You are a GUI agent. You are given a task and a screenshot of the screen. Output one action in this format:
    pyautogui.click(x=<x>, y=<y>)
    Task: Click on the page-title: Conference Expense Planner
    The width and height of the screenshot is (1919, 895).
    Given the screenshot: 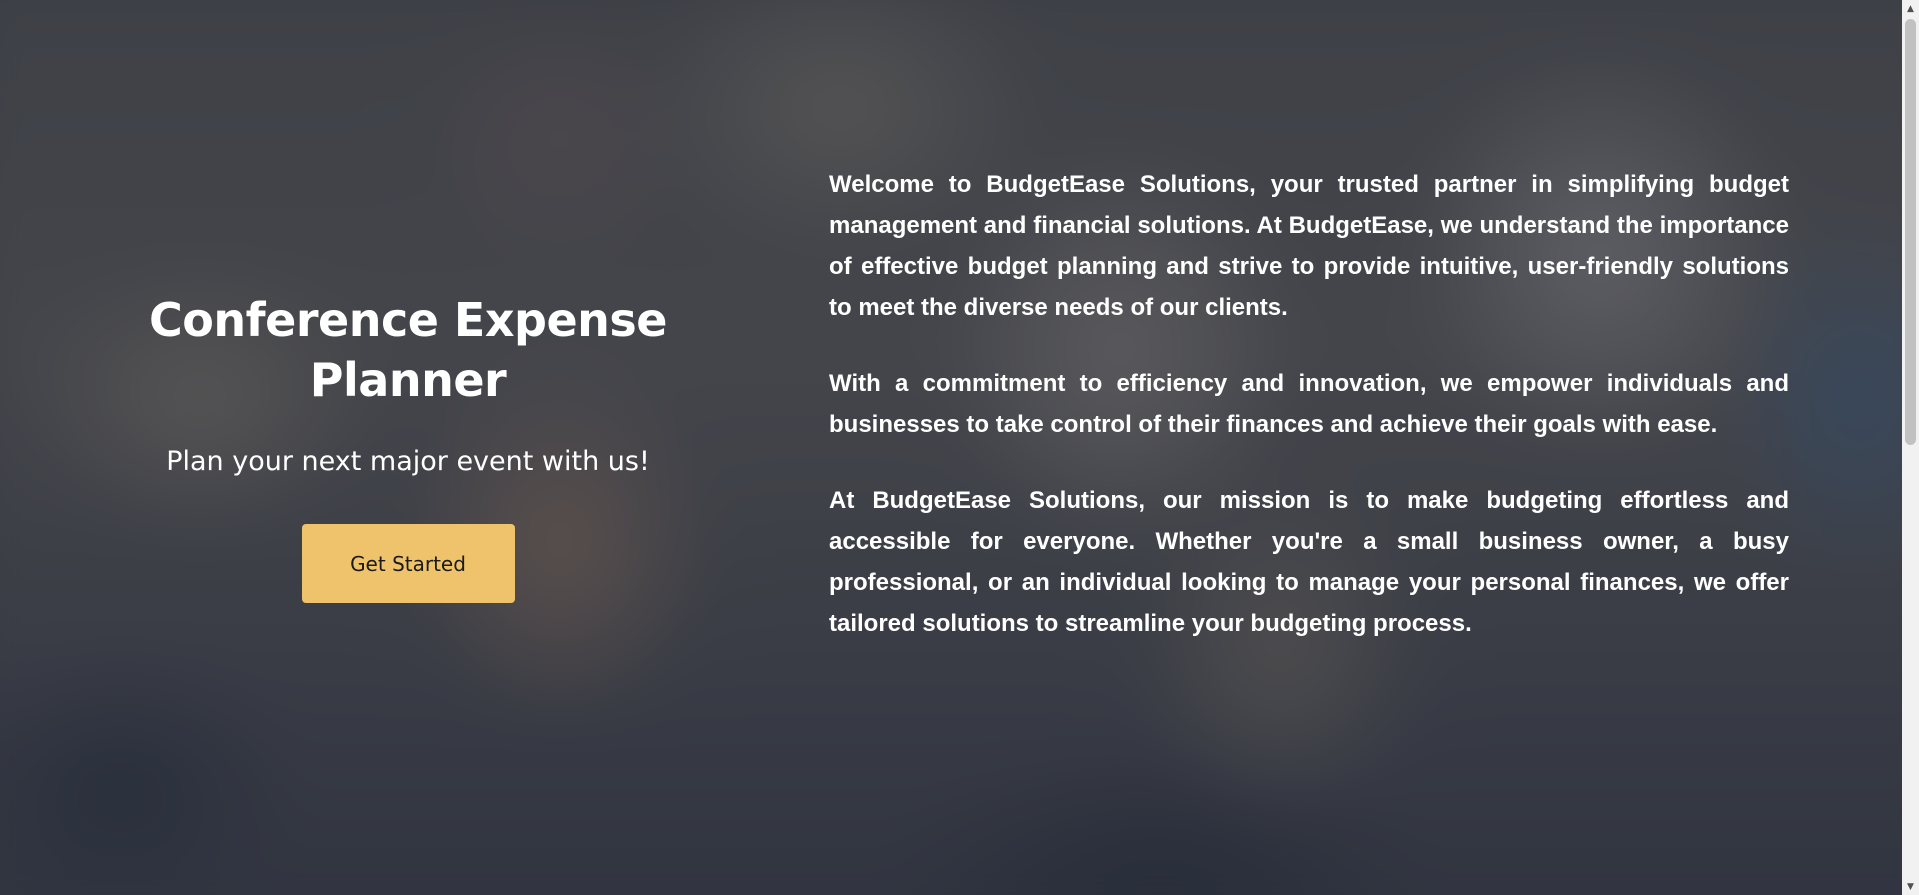 What is the action you would take?
    pyautogui.click(x=408, y=350)
    